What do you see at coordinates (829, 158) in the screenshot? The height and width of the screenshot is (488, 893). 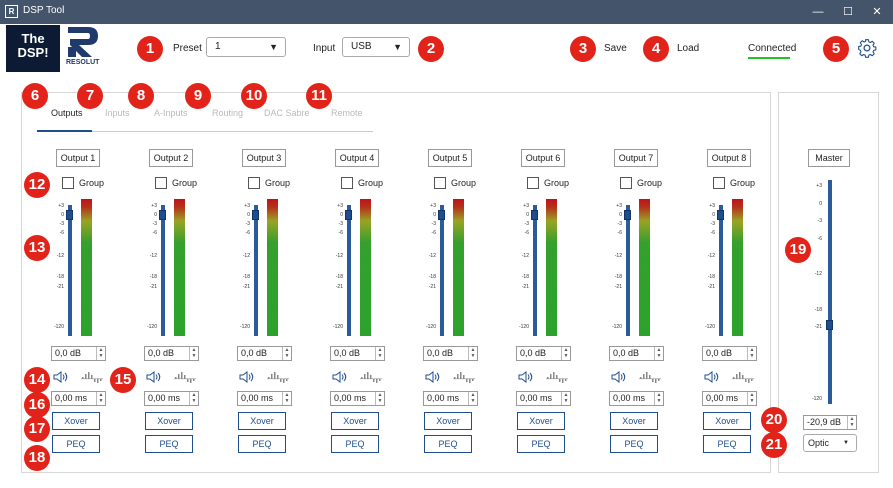 I see `master-button: Master` at bounding box center [829, 158].